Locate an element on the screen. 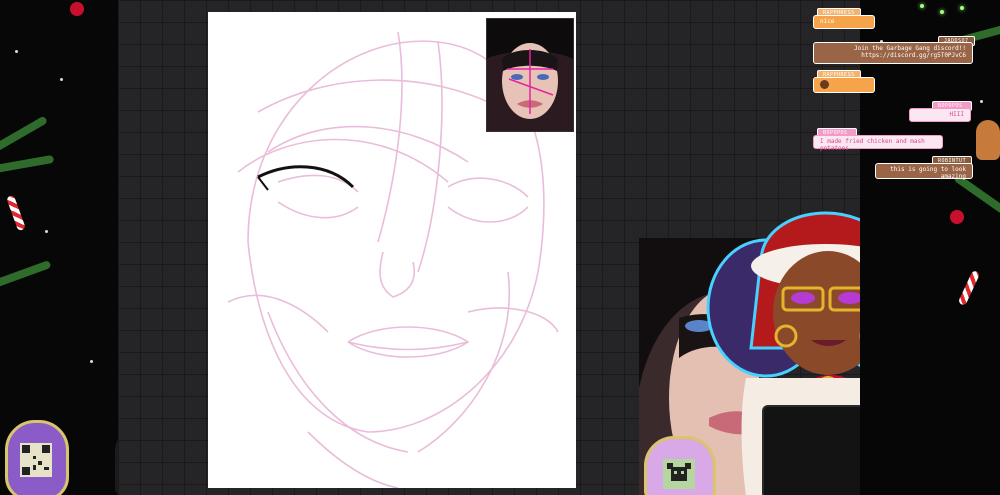  chat-text: HIII is located at coordinates (940, 115).